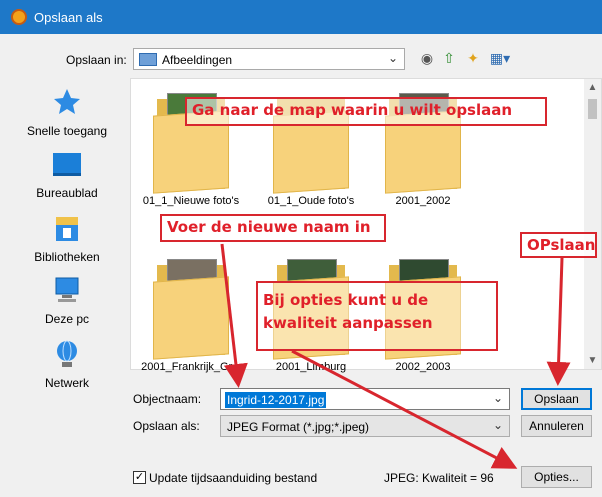 This screenshot has width=602, height=497. Describe the element at coordinates (558, 321) in the screenshot. I see `arrow-to-save` at that location.